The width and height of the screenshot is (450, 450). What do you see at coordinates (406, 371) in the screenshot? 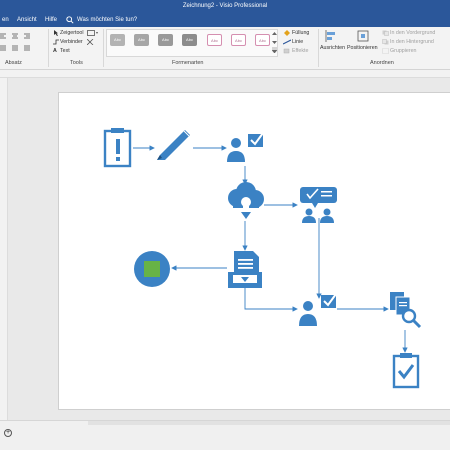
I see `clipboard-check-icon` at bounding box center [406, 371].